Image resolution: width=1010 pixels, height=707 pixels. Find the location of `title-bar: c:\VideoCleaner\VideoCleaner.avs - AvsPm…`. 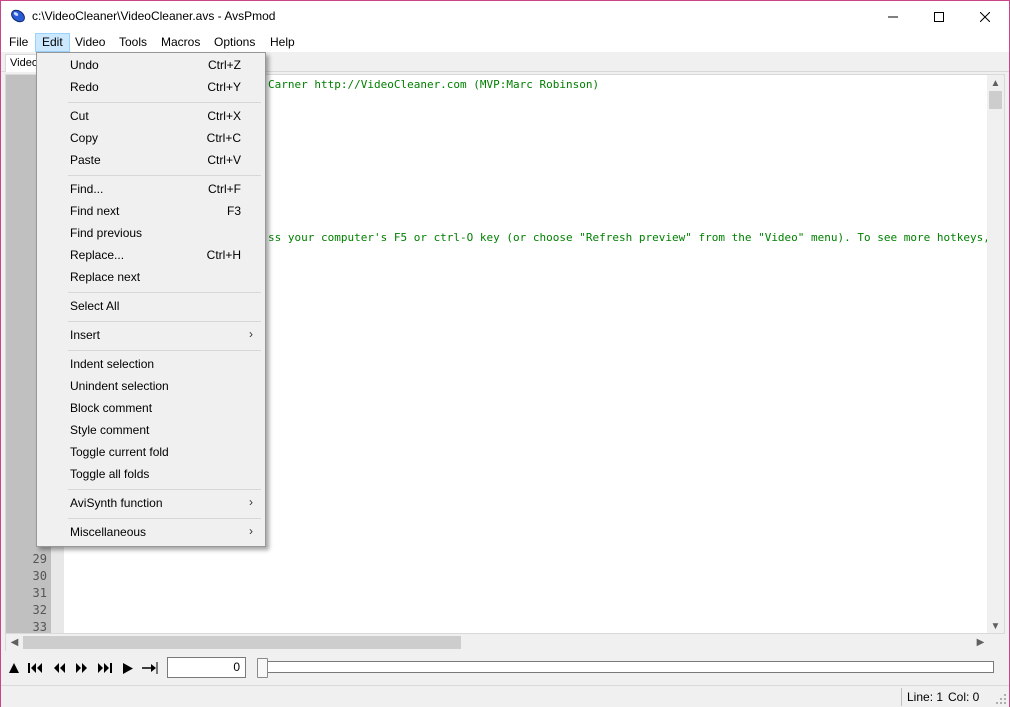

title-bar: c:\VideoCleaner\VideoCleaner.avs - AvsPm… is located at coordinates (505, 16).